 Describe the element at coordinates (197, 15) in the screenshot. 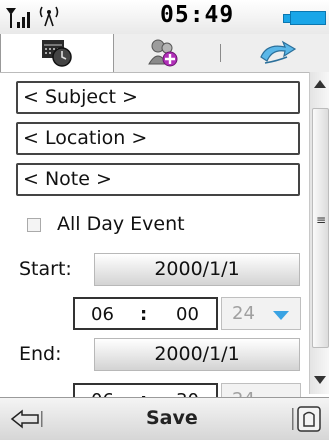

I see `clock: 05:49` at that location.